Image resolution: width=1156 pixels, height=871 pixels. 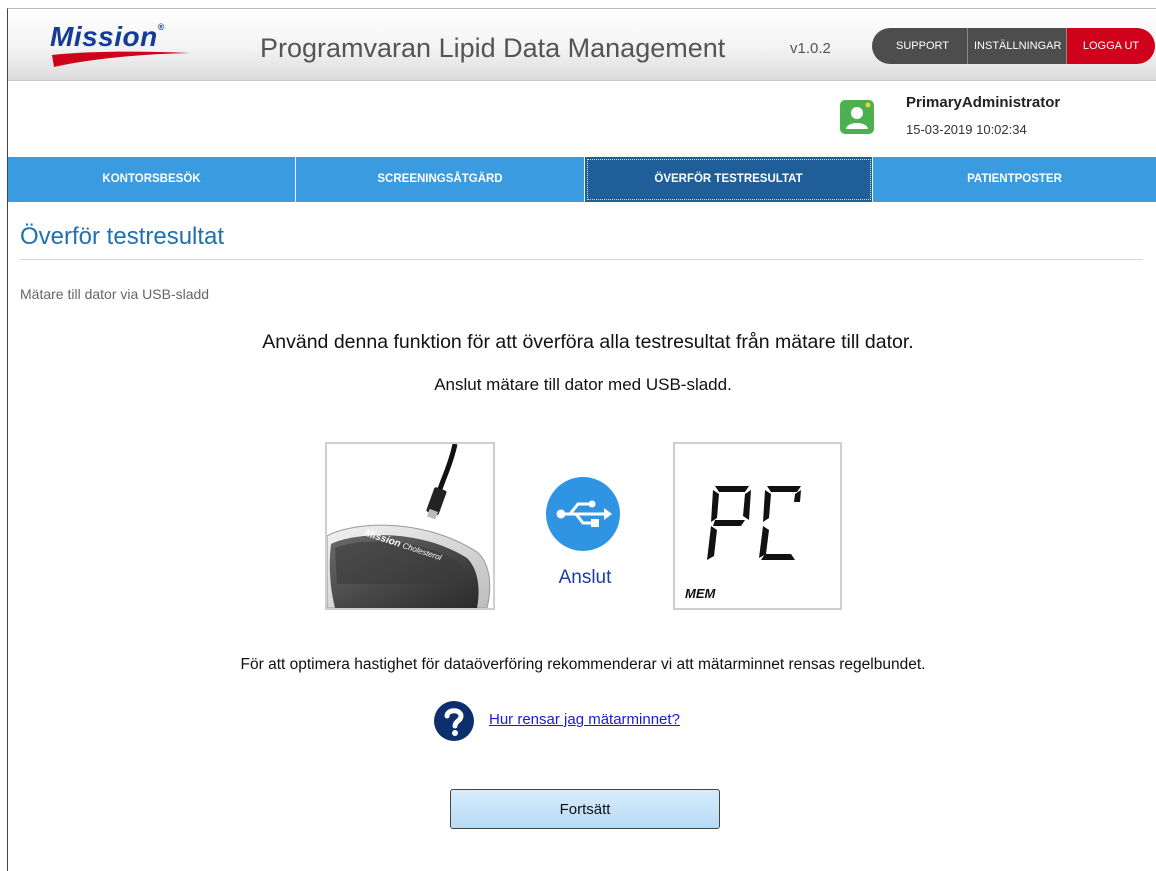 I want to click on title-divider, so click(x=581, y=259).